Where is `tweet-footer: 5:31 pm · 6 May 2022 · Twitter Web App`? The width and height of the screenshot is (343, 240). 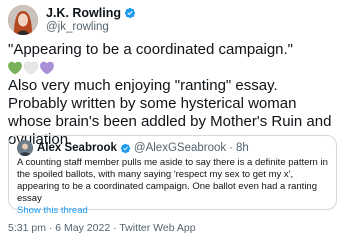
tweet-footer: 5:31 pm · 6 May 2022 · Twitter Web App is located at coordinates (102, 228).